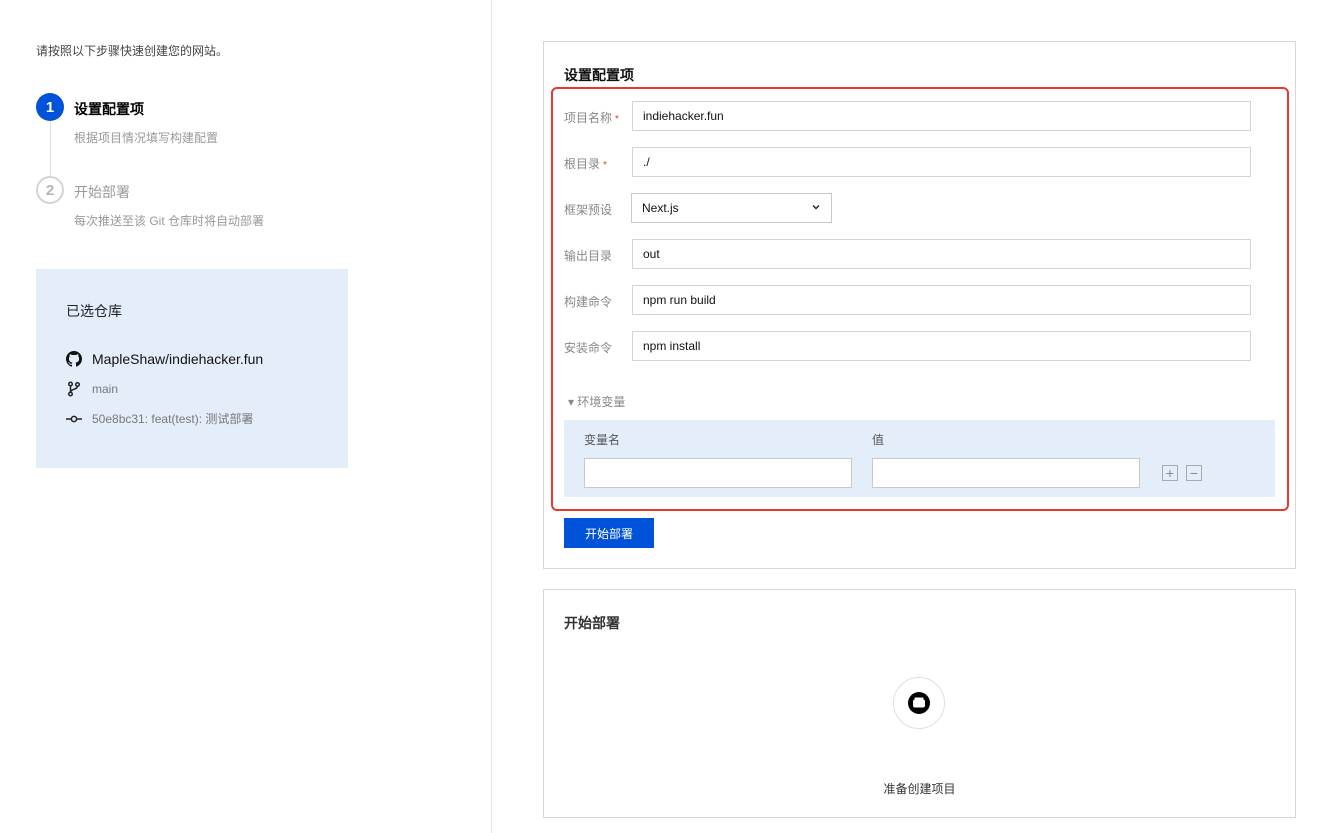  I want to click on repo-box-title: 已选仓库, so click(94, 311).